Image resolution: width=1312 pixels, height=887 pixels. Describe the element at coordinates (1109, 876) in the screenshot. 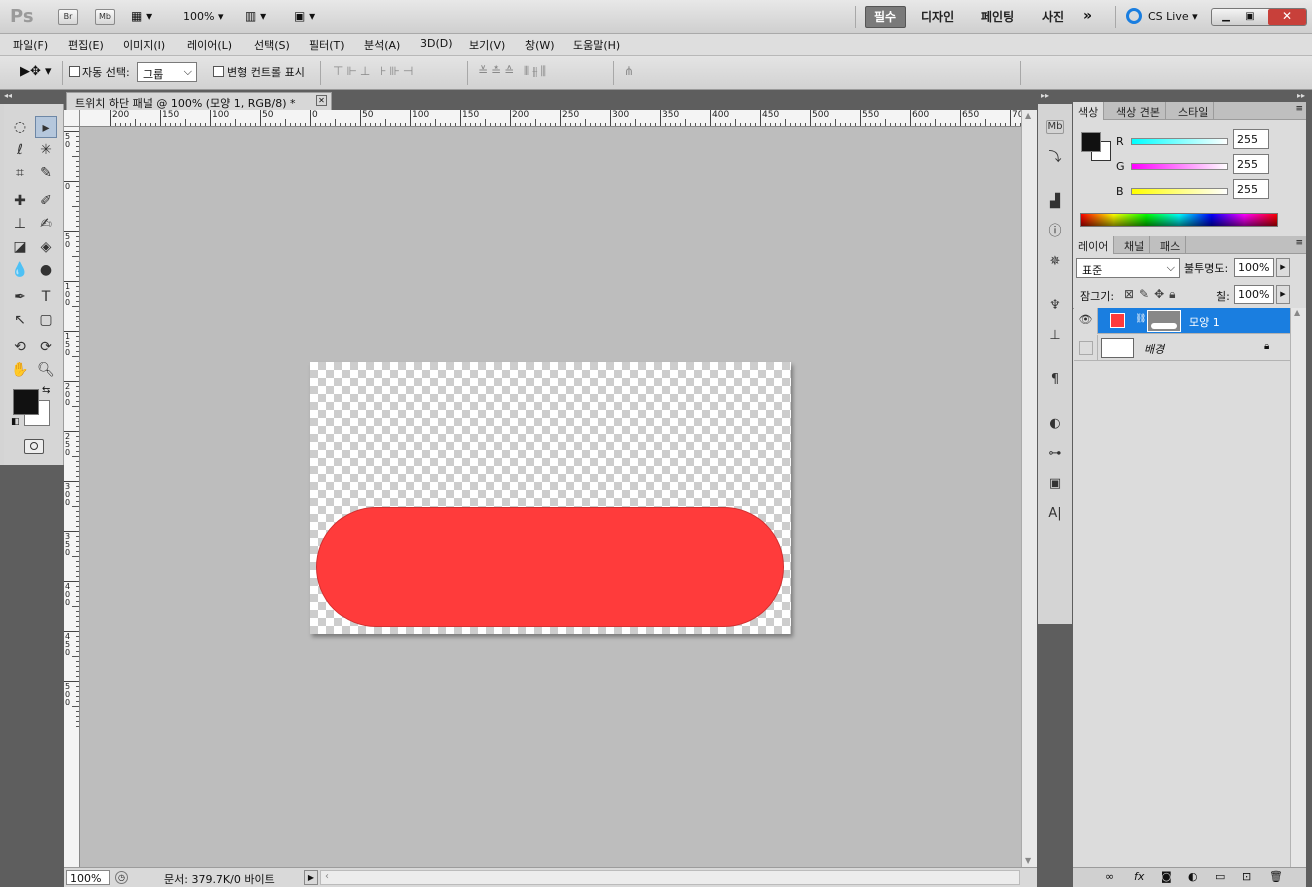

I see `link-layers-icon: ∞` at that location.